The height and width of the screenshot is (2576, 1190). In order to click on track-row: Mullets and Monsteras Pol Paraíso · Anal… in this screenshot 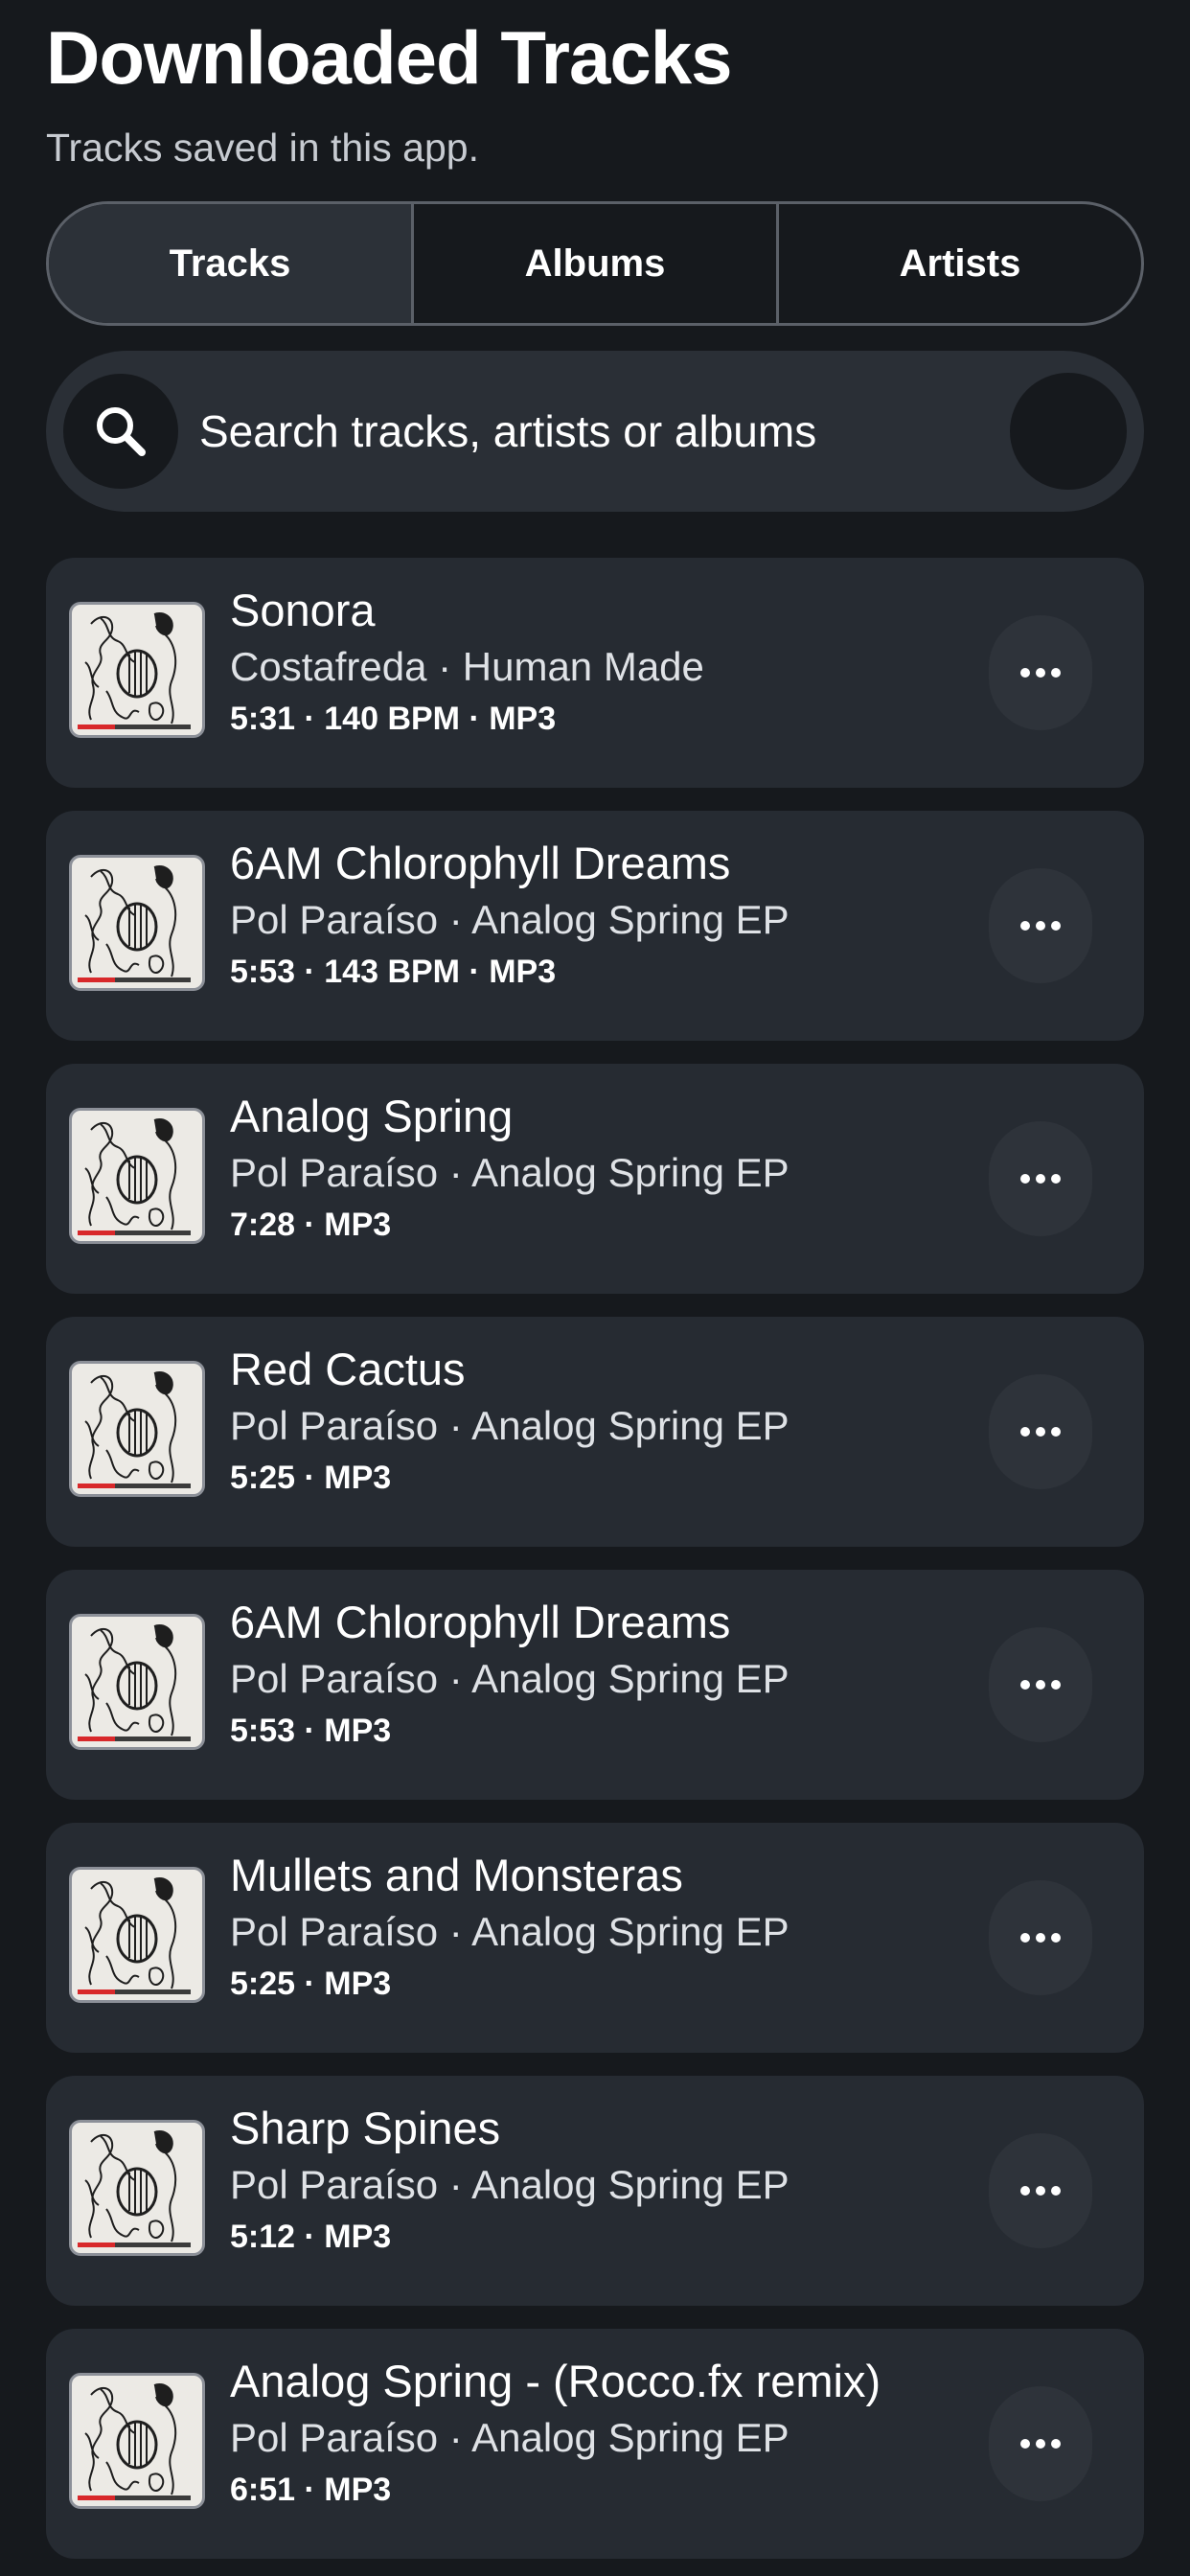, I will do `click(595, 1938)`.